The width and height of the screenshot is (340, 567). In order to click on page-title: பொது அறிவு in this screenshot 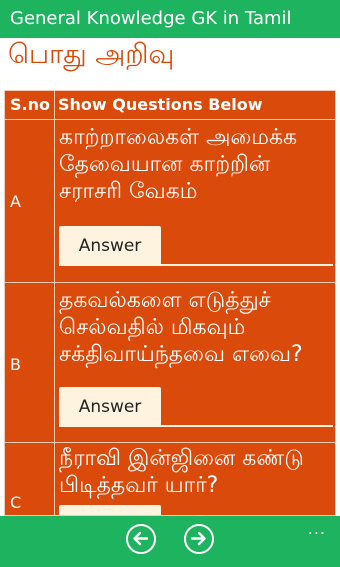, I will do `click(91, 54)`.